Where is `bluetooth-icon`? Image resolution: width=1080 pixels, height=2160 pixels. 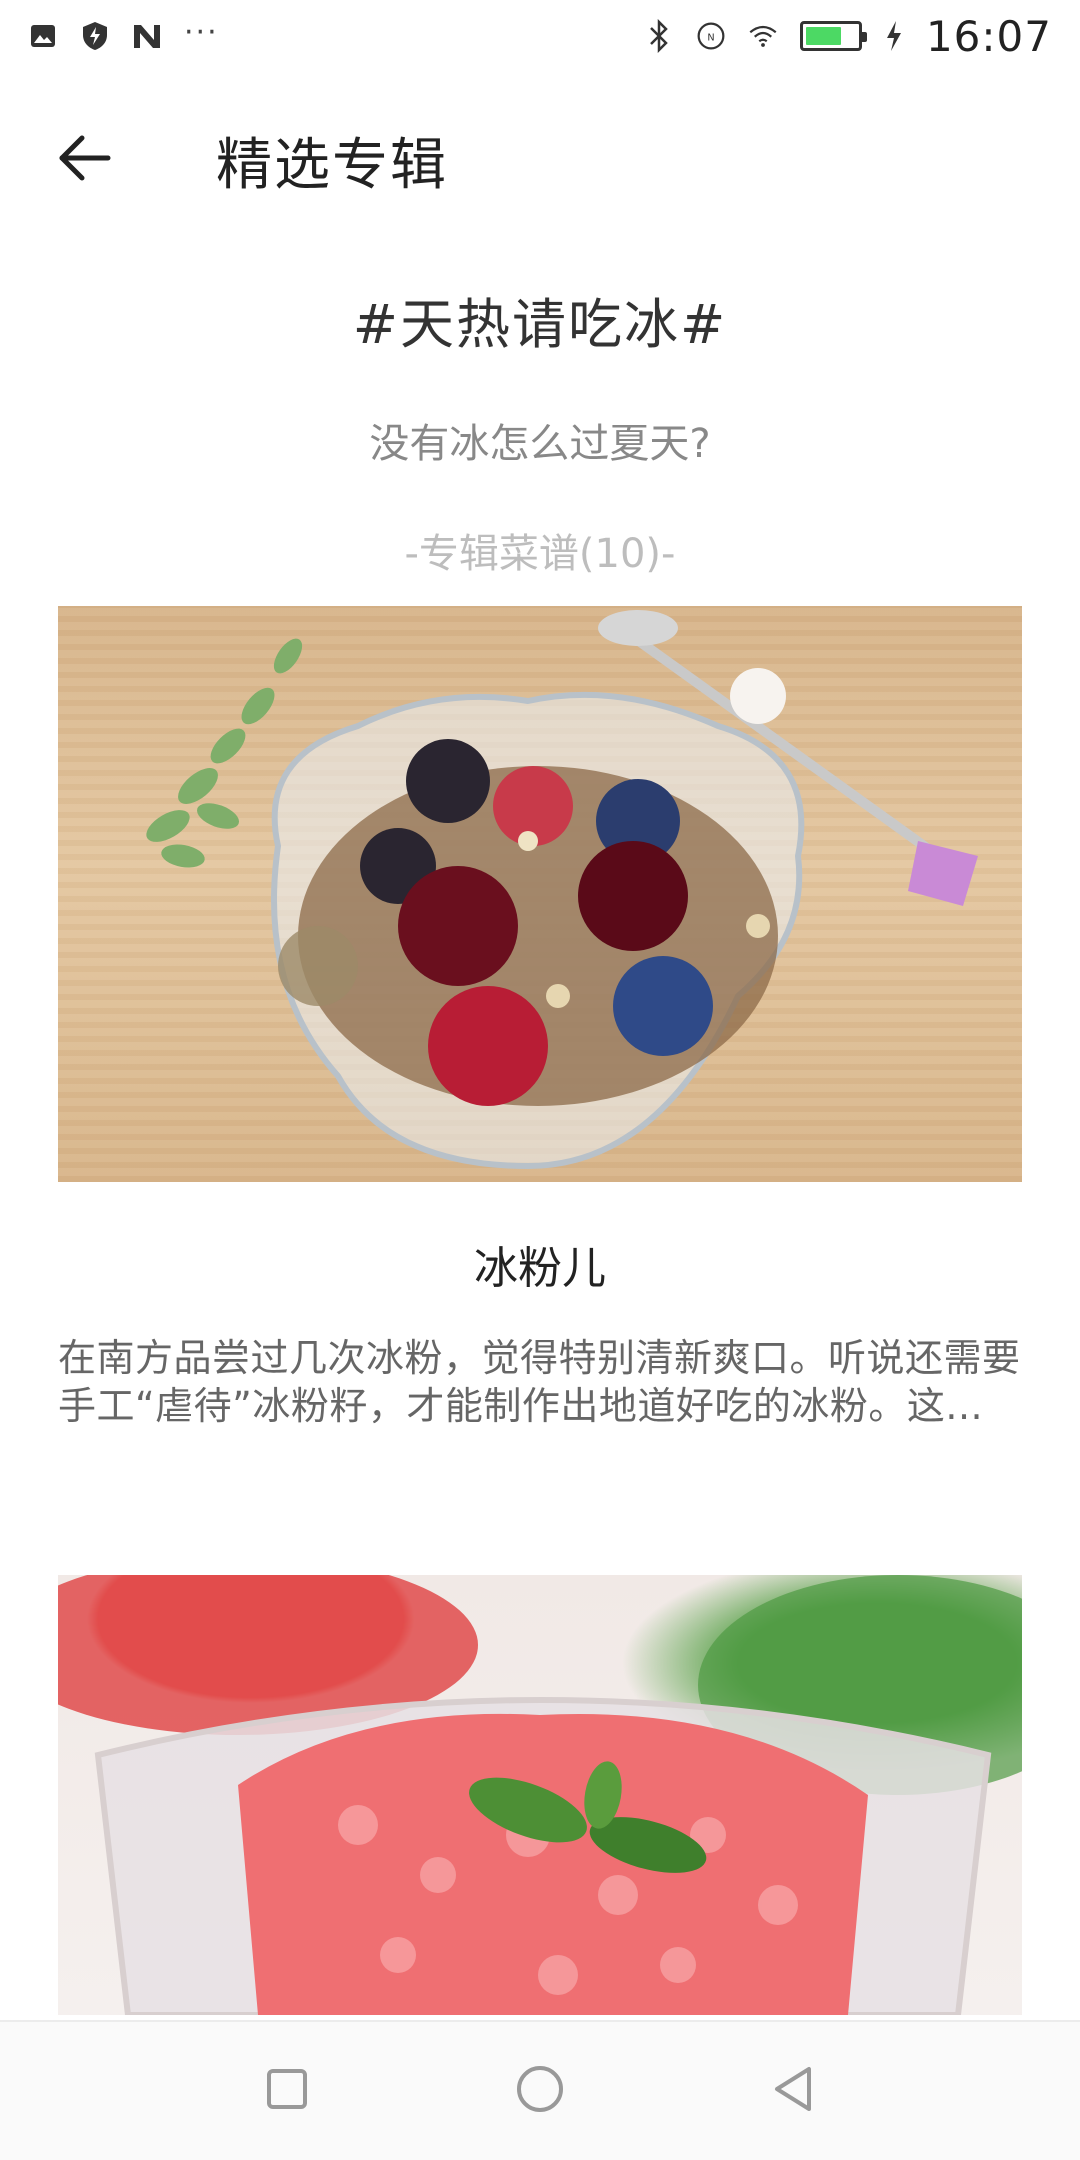 bluetooth-icon is located at coordinates (659, 36).